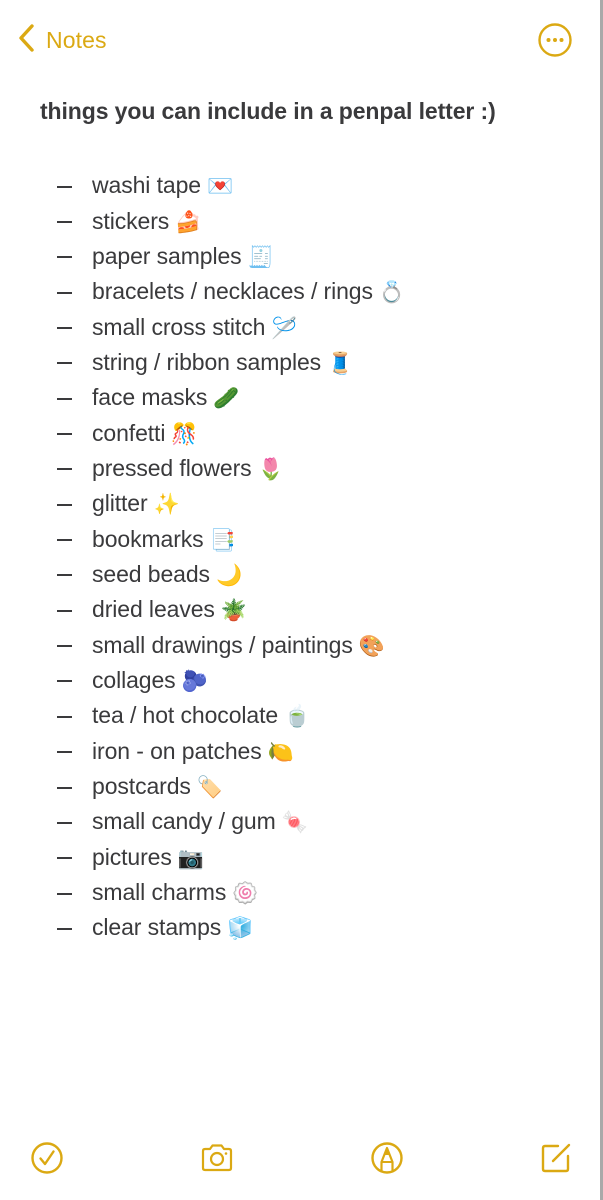 The height and width of the screenshot is (1200, 603). I want to click on camera-icon, so click(217, 1160).